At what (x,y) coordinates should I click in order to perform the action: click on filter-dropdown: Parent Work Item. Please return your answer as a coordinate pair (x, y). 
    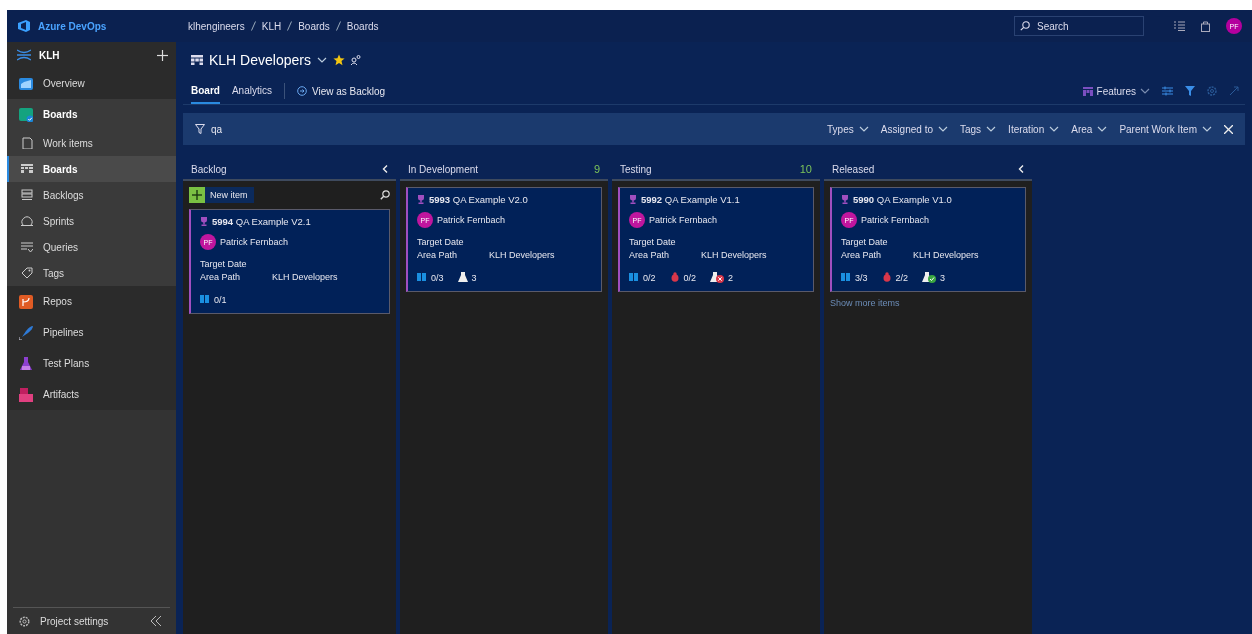
    Looking at the image, I should click on (1165, 129).